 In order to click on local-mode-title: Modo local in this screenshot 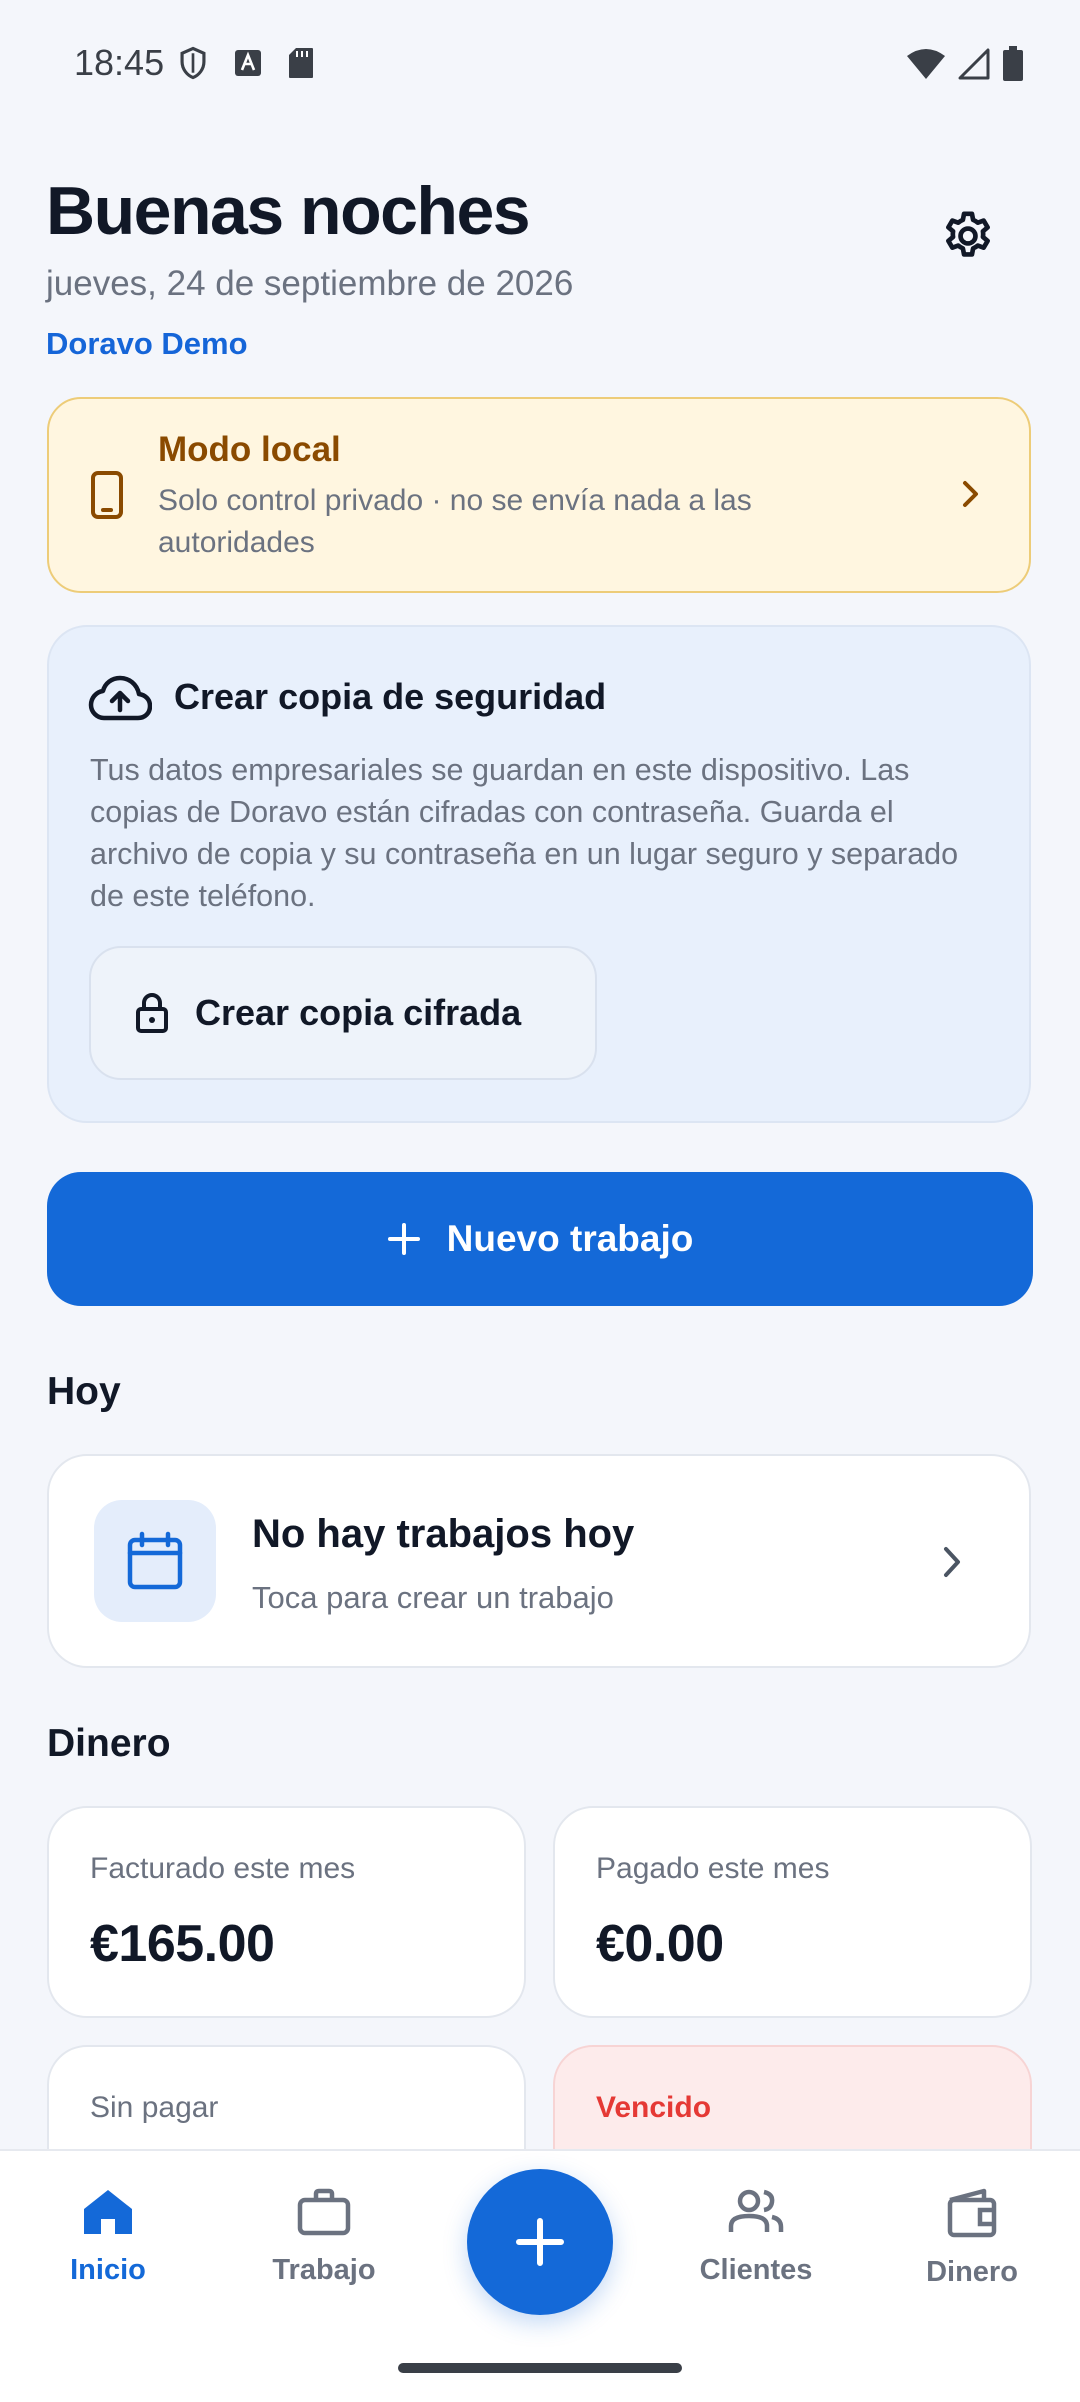, I will do `click(249, 449)`.